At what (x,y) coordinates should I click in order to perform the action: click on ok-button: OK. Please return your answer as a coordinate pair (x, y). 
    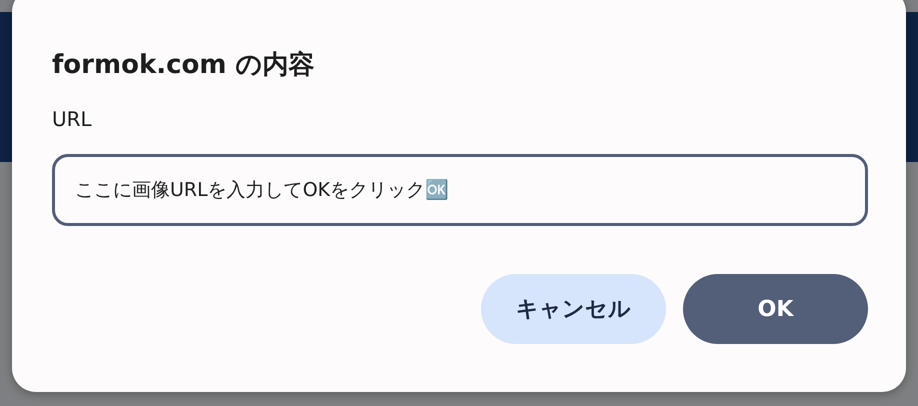
    Looking at the image, I should click on (775, 309).